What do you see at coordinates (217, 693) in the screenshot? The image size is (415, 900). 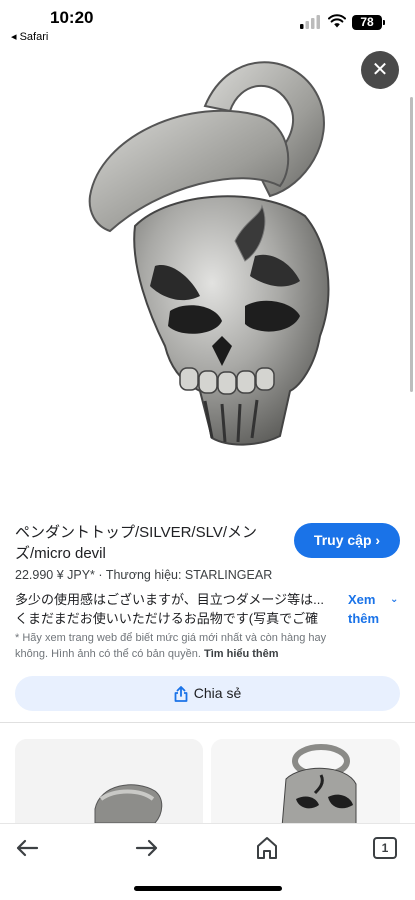 I see `share-label: Chia sẻ` at bounding box center [217, 693].